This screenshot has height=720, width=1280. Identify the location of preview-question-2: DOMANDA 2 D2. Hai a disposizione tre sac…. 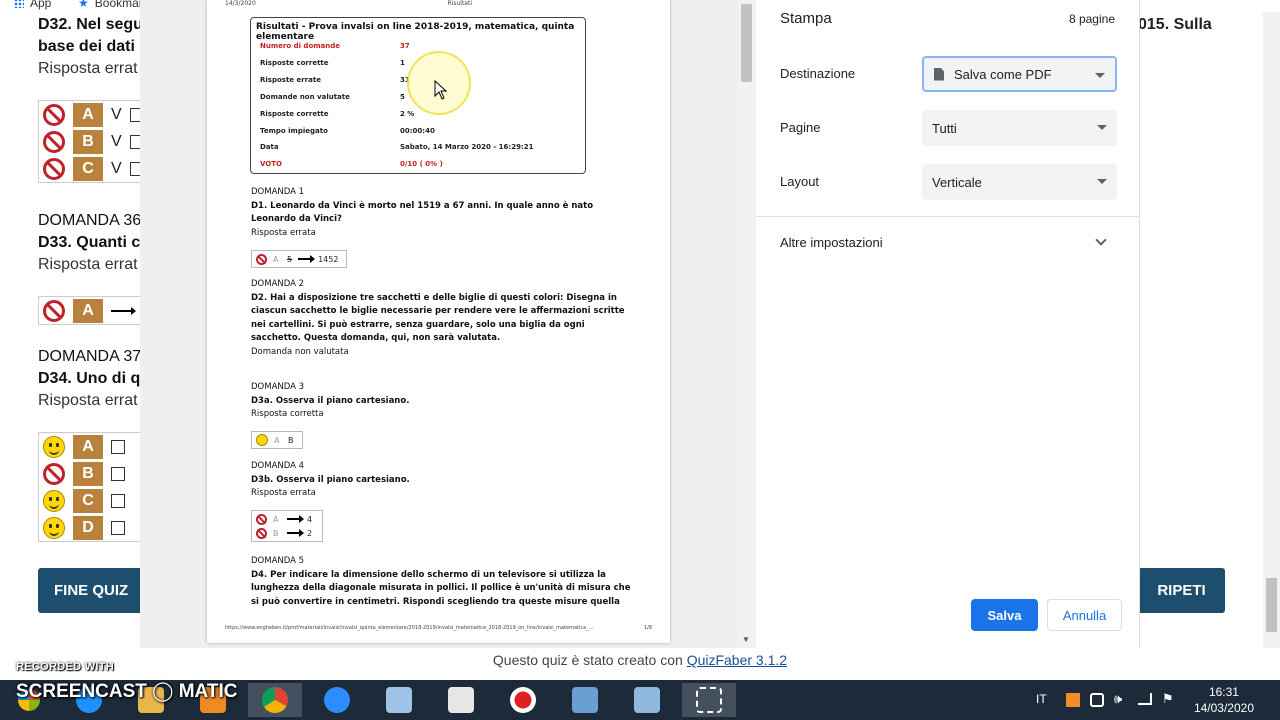
(438, 318).